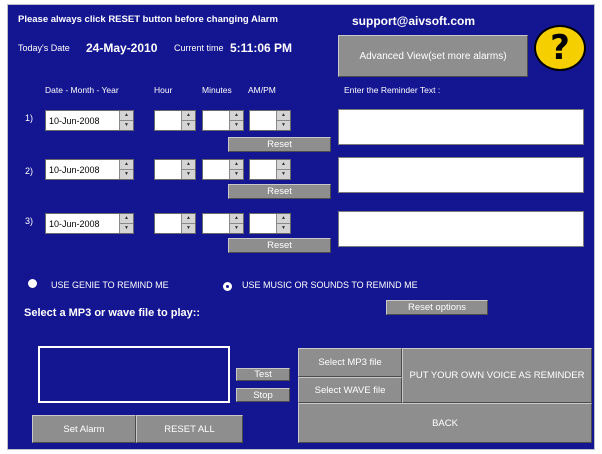  Describe the element at coordinates (262, 90) in the screenshot. I see `col-ampm-label: AM/PM` at that location.